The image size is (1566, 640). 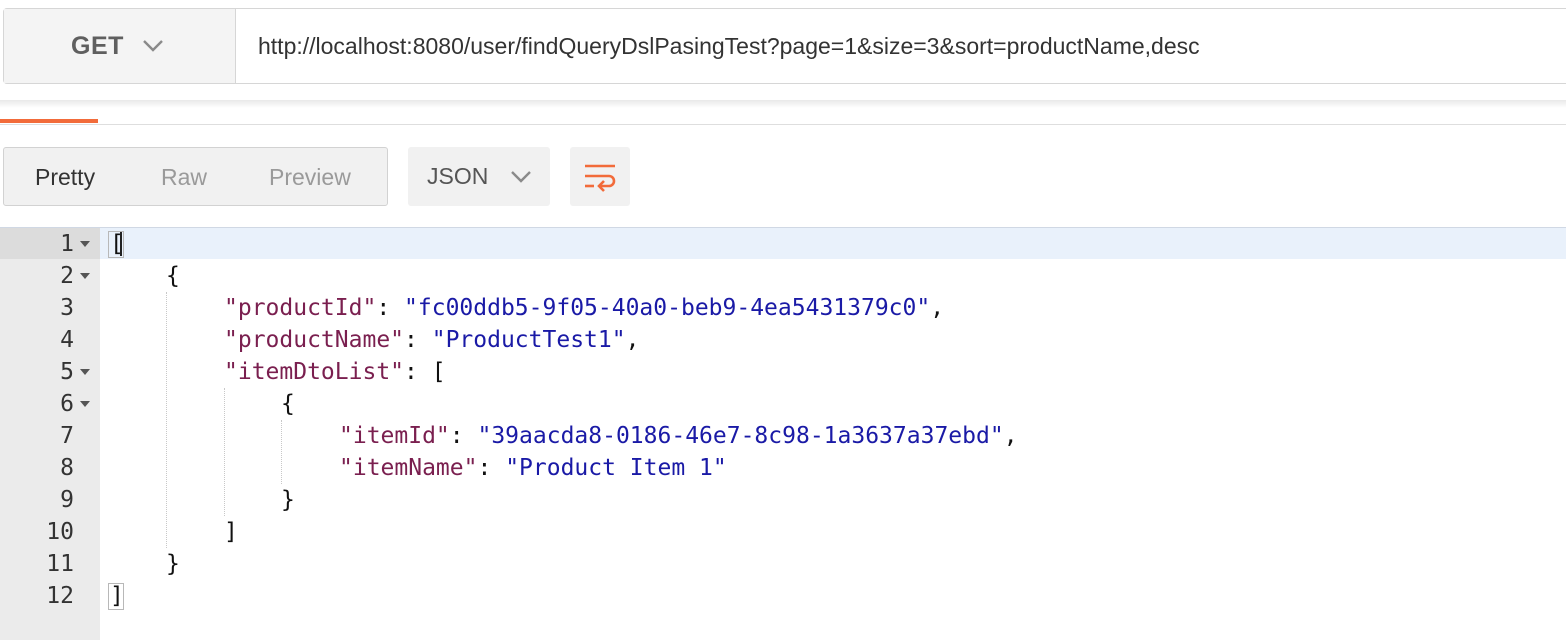 What do you see at coordinates (783, 244) in the screenshot?
I see `code-line: 1 [` at bounding box center [783, 244].